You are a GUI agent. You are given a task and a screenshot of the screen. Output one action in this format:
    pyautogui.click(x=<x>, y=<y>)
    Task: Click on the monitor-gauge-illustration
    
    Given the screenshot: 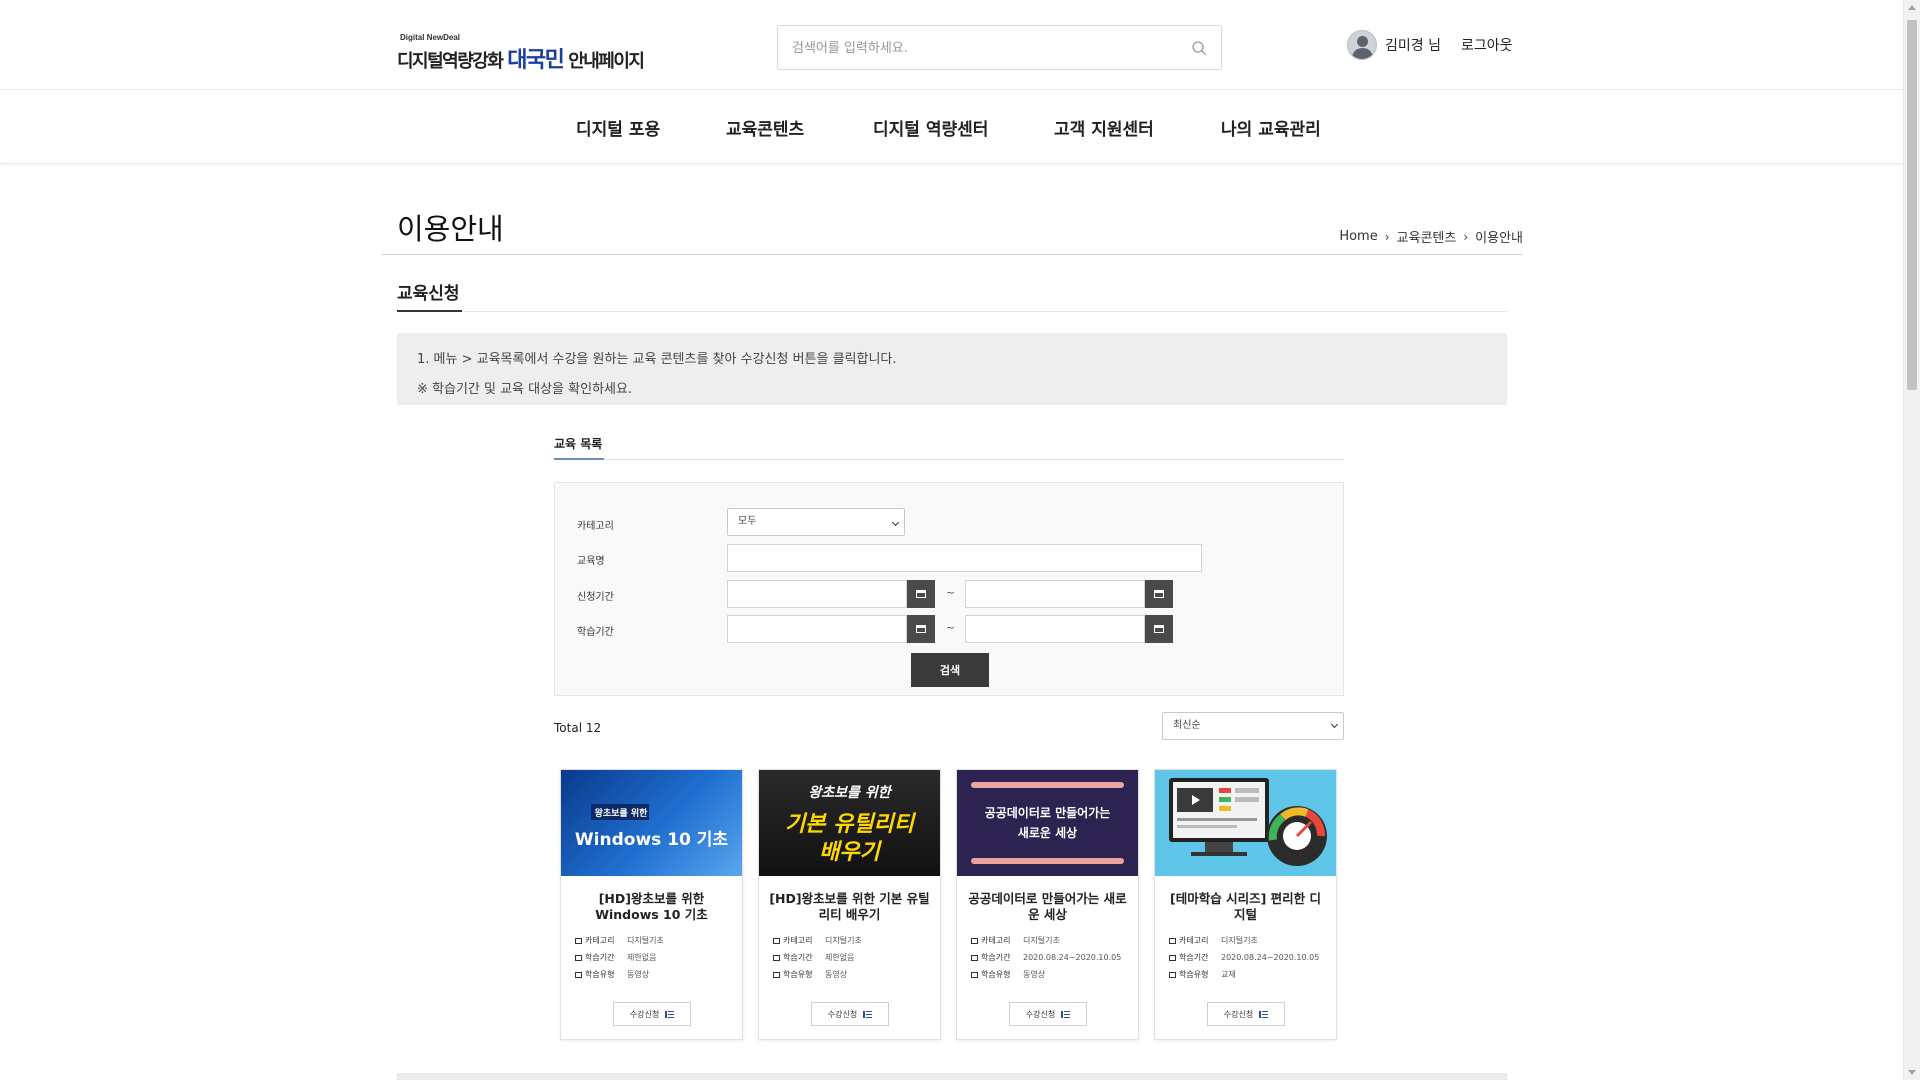 What is the action you would take?
    pyautogui.click(x=1248, y=822)
    